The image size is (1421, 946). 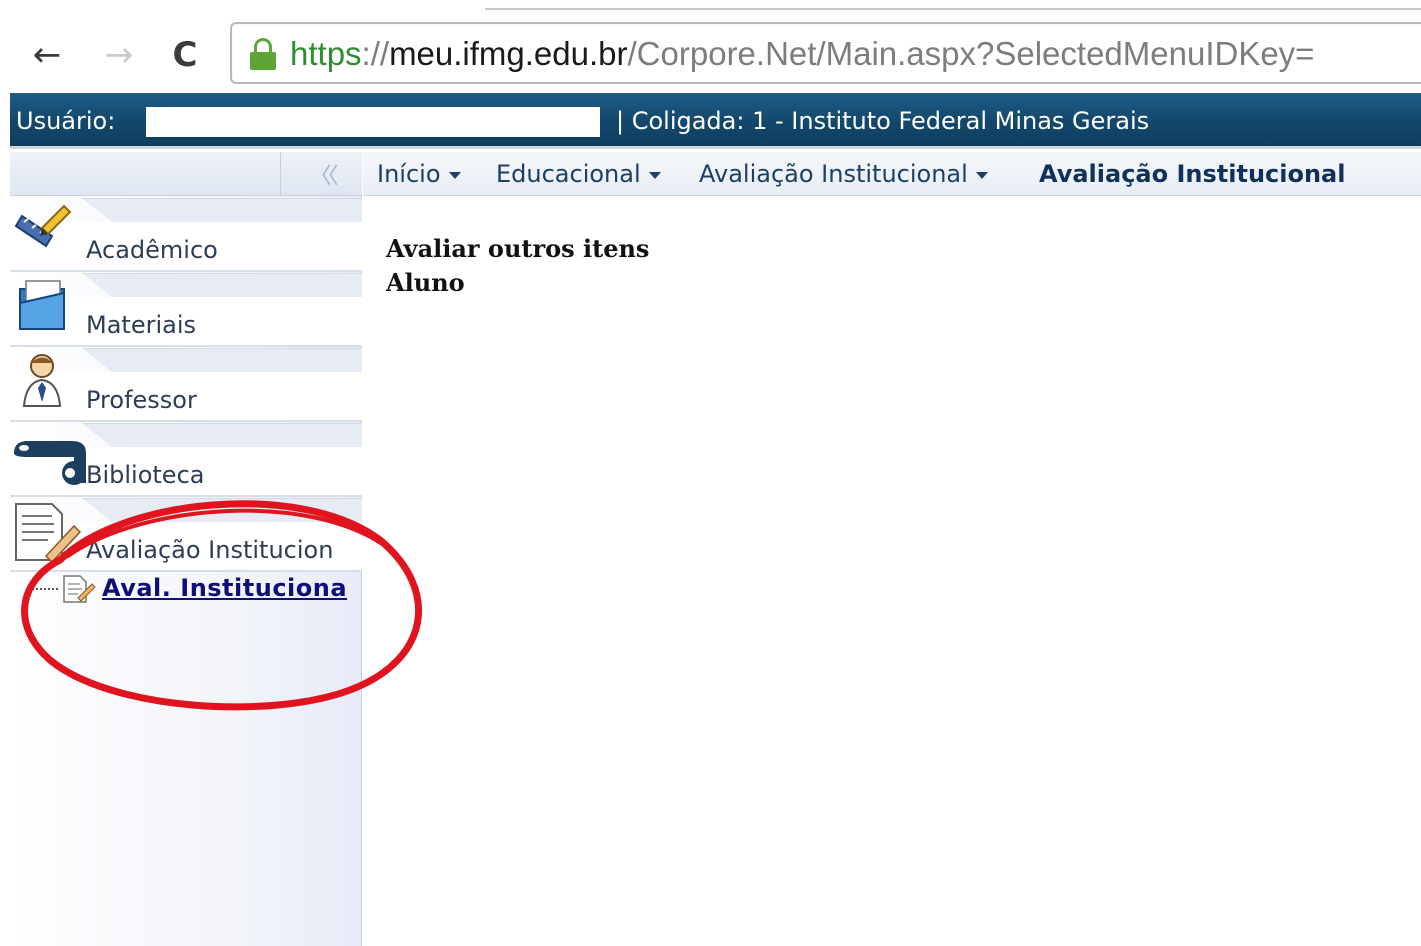 What do you see at coordinates (578, 174) in the screenshot?
I see `breadcrumb-educacional: Educacional` at bounding box center [578, 174].